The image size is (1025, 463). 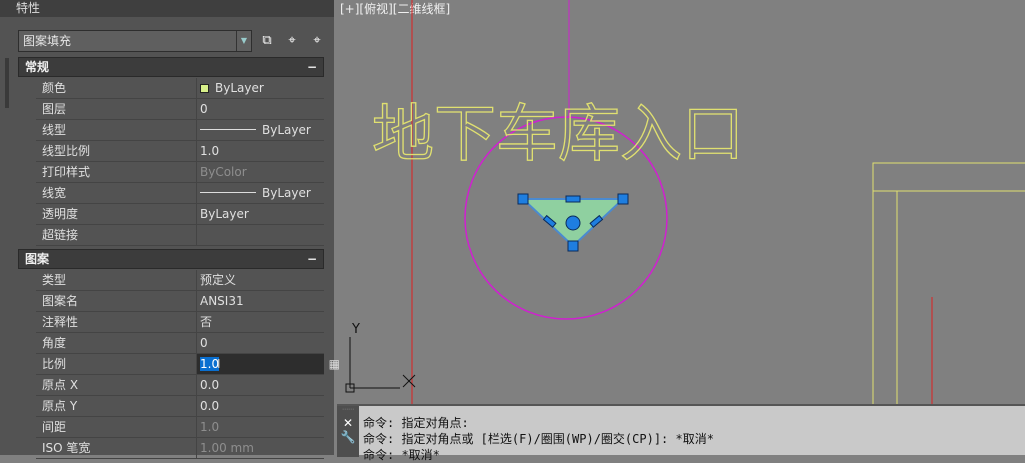 What do you see at coordinates (348, 437) in the screenshot?
I see `wrench-icon: 🔧` at bounding box center [348, 437].